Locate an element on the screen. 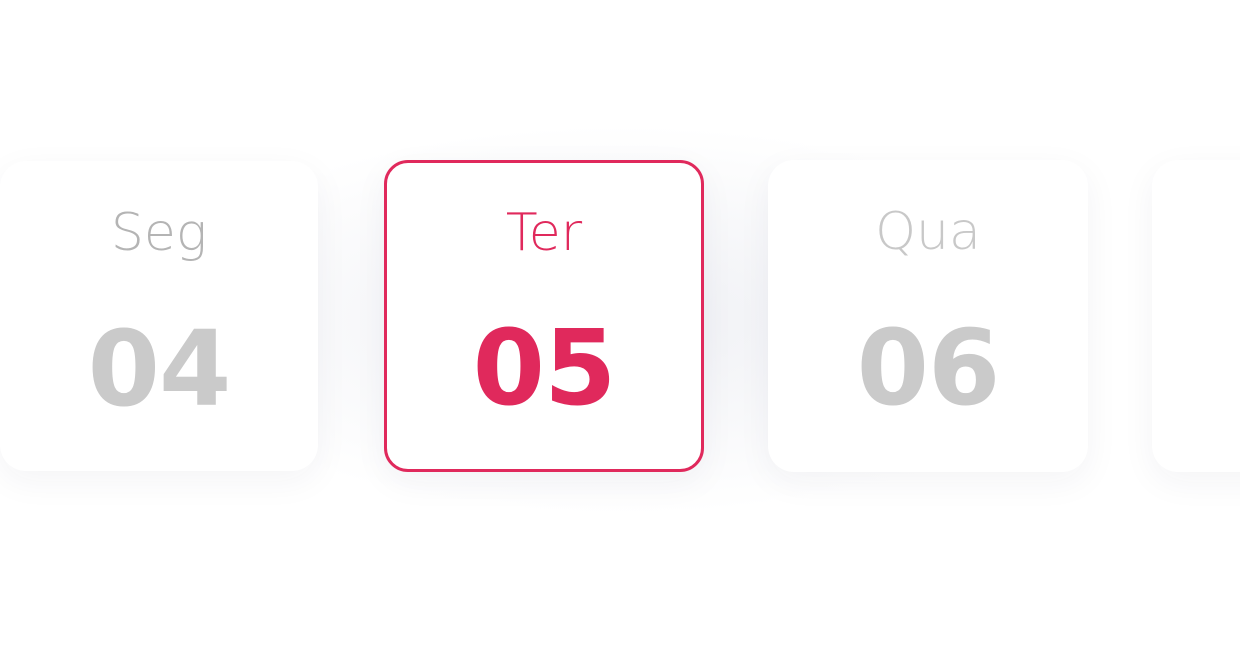 The image size is (1240, 664). day-number-label: 06 is located at coordinates (928, 368).